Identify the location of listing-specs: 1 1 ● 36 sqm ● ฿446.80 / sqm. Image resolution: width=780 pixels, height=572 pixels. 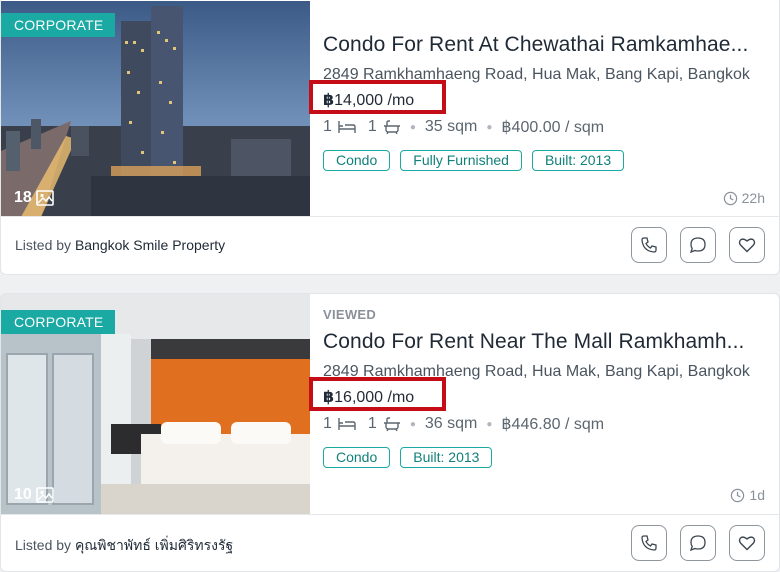
(463, 424).